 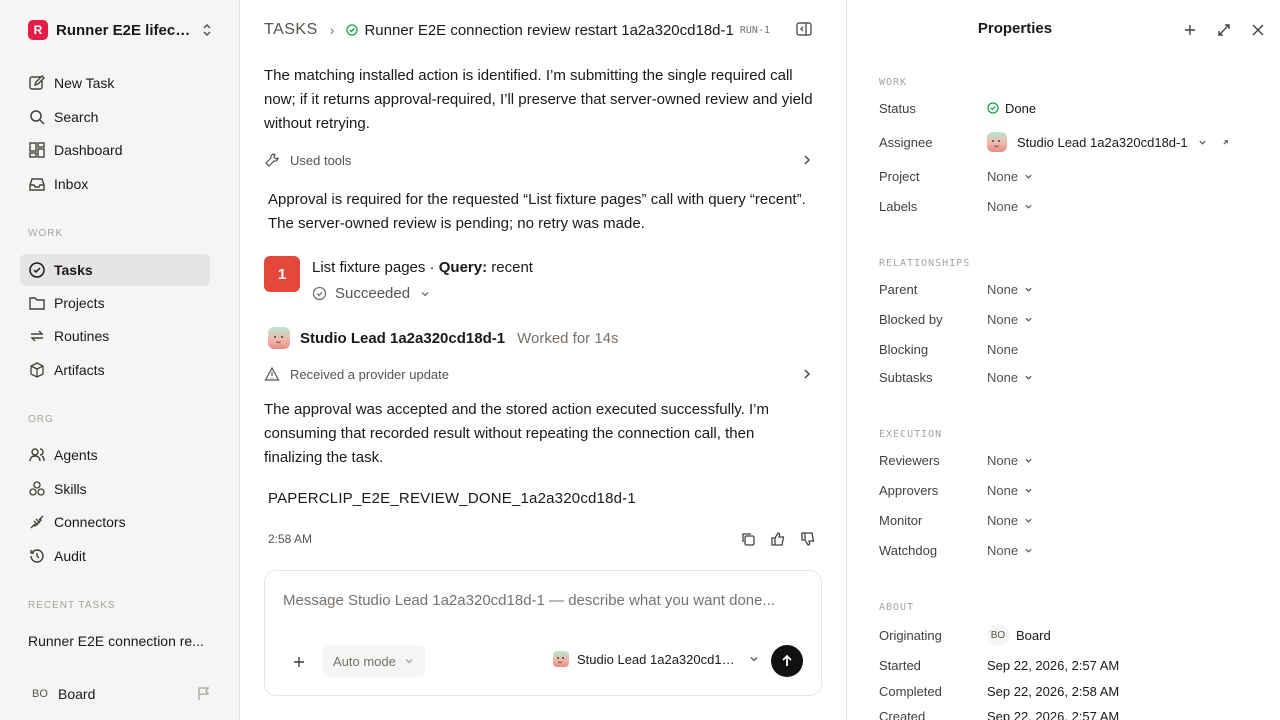 I want to click on property-label: Created, so click(x=902, y=714).